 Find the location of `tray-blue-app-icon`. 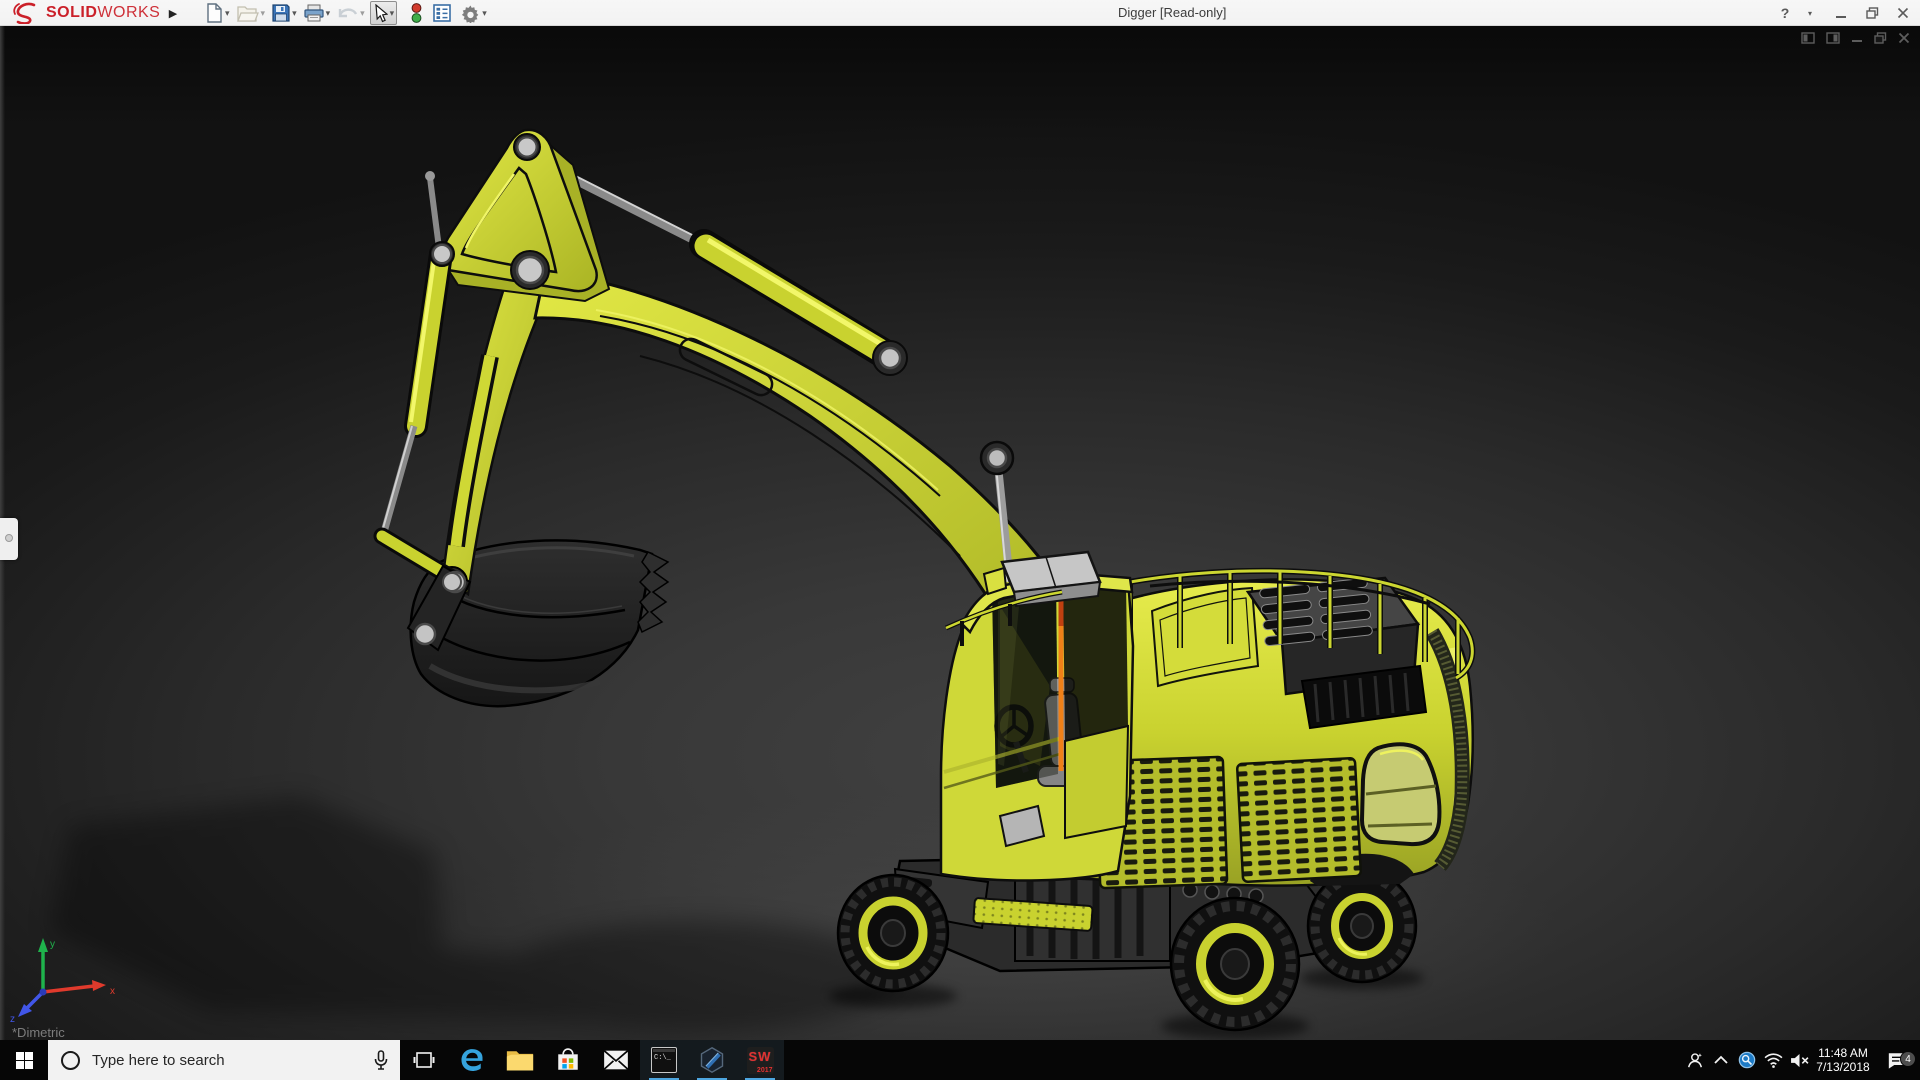

tray-blue-app-icon is located at coordinates (1747, 1060).